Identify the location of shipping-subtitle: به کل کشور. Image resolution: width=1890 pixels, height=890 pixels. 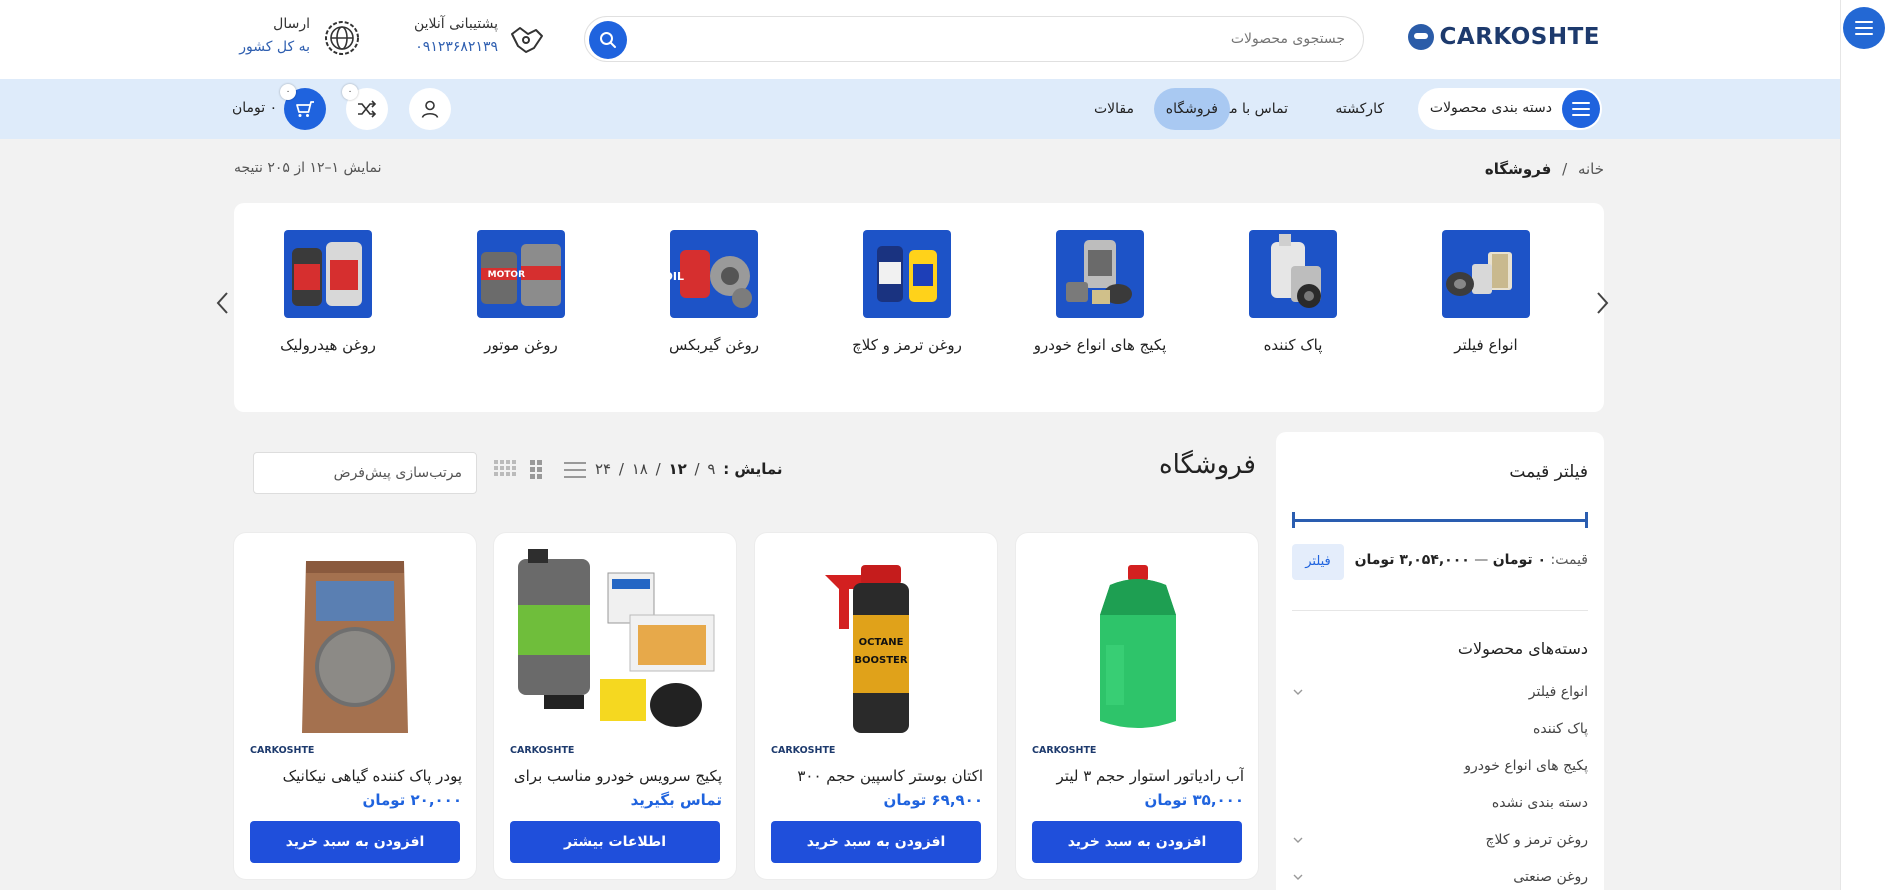
(274, 47).